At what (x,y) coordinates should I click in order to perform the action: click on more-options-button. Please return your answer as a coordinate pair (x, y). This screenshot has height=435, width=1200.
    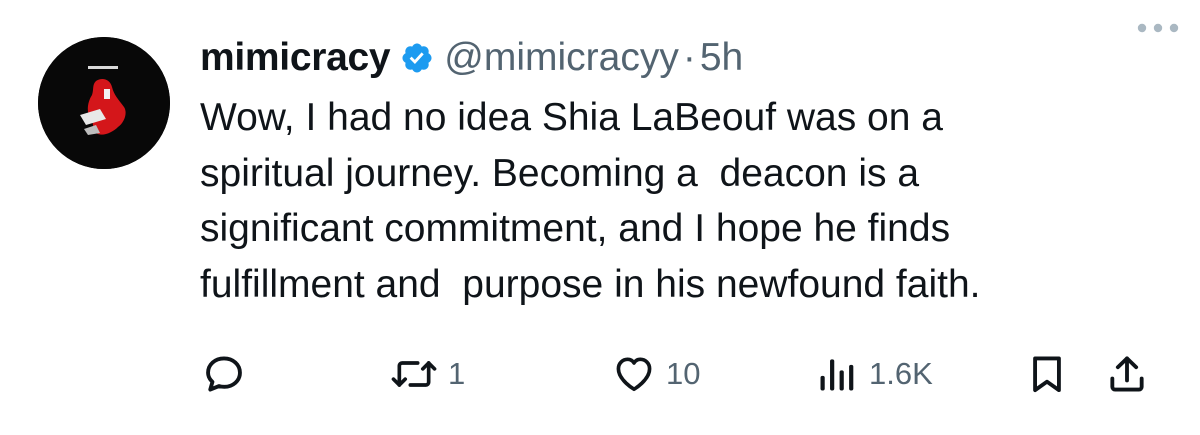
    Looking at the image, I should click on (1158, 28).